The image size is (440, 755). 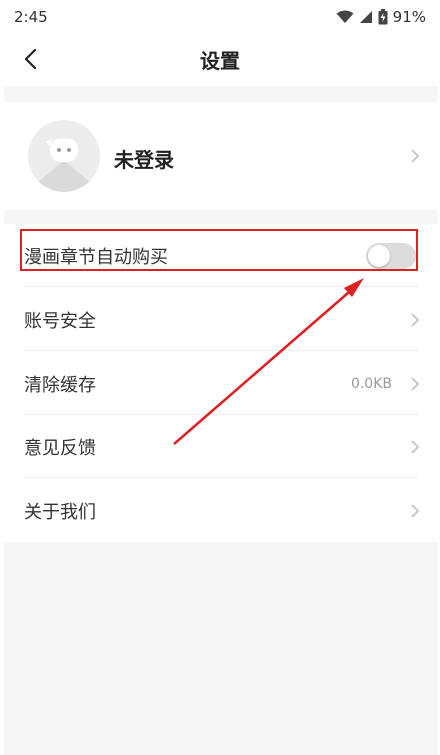 I want to click on setting-account-security-label: 账号安全, so click(x=60, y=321).